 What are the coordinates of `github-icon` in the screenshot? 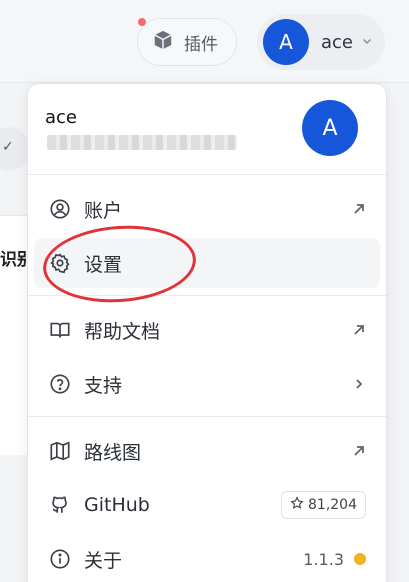 It's located at (60, 505).